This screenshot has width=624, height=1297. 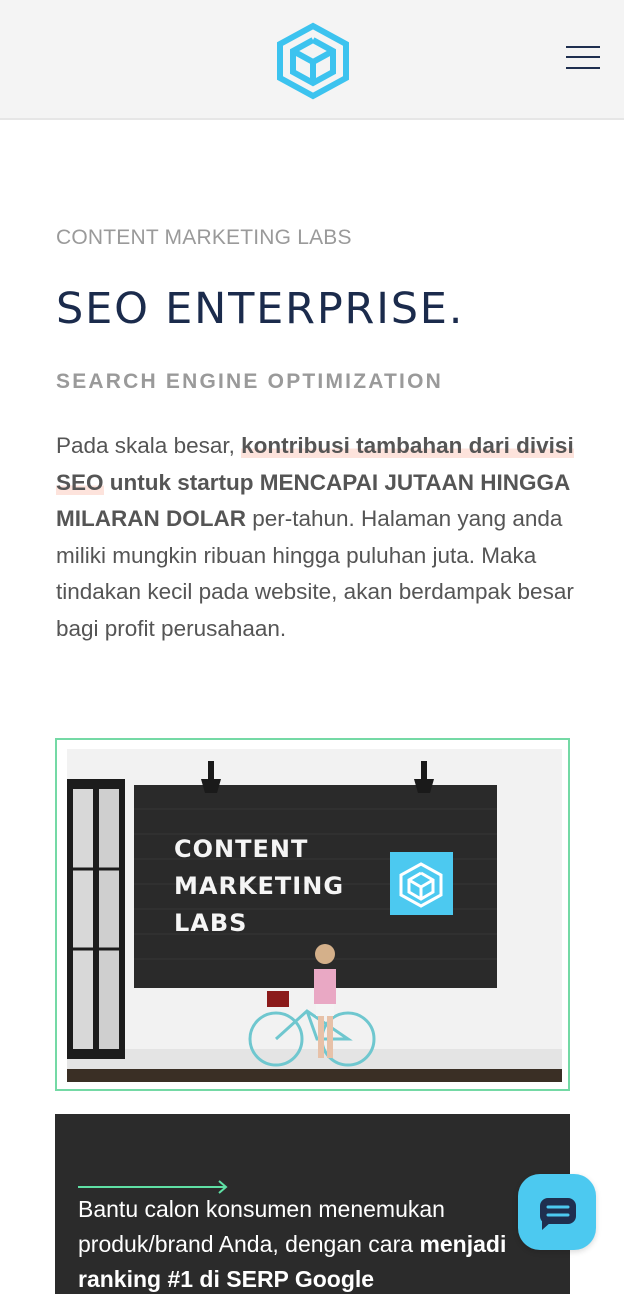 I want to click on intro-text-part1: Pada skala besar,, so click(x=149, y=445).